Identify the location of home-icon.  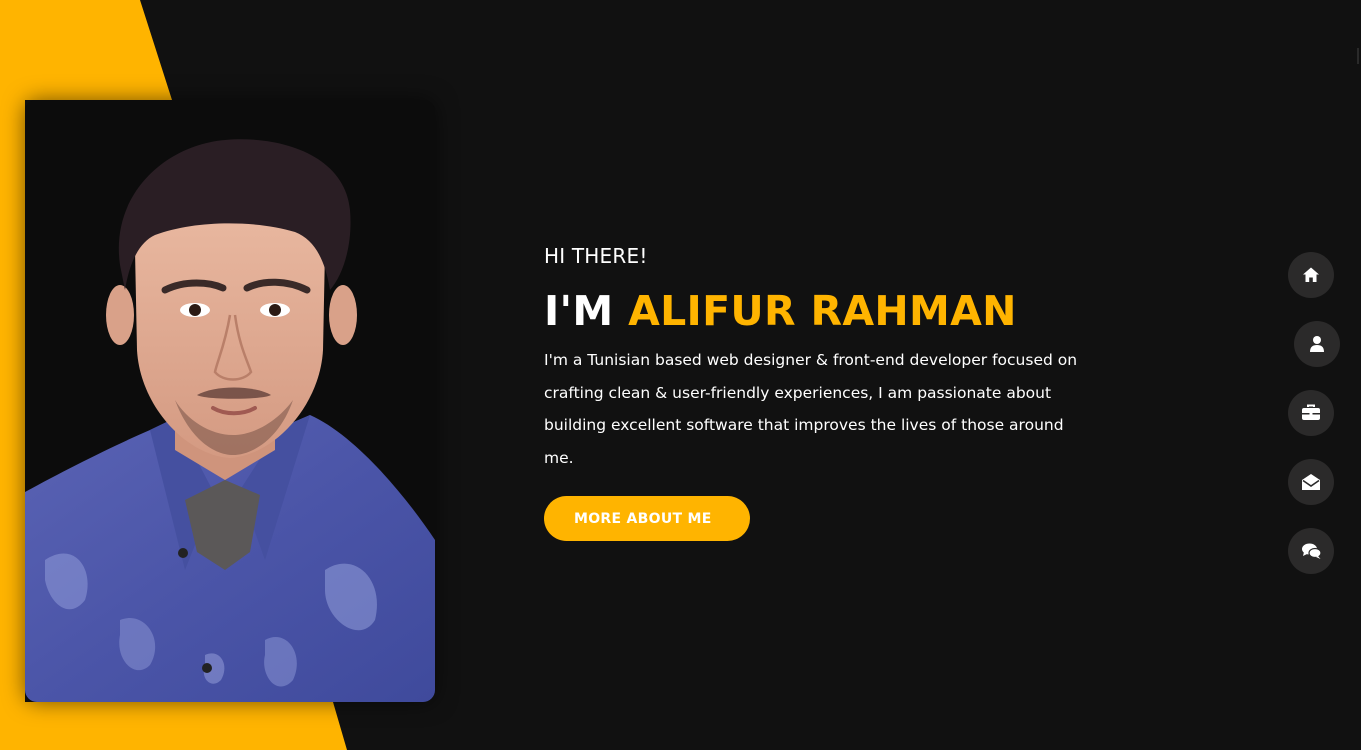
(1311, 274).